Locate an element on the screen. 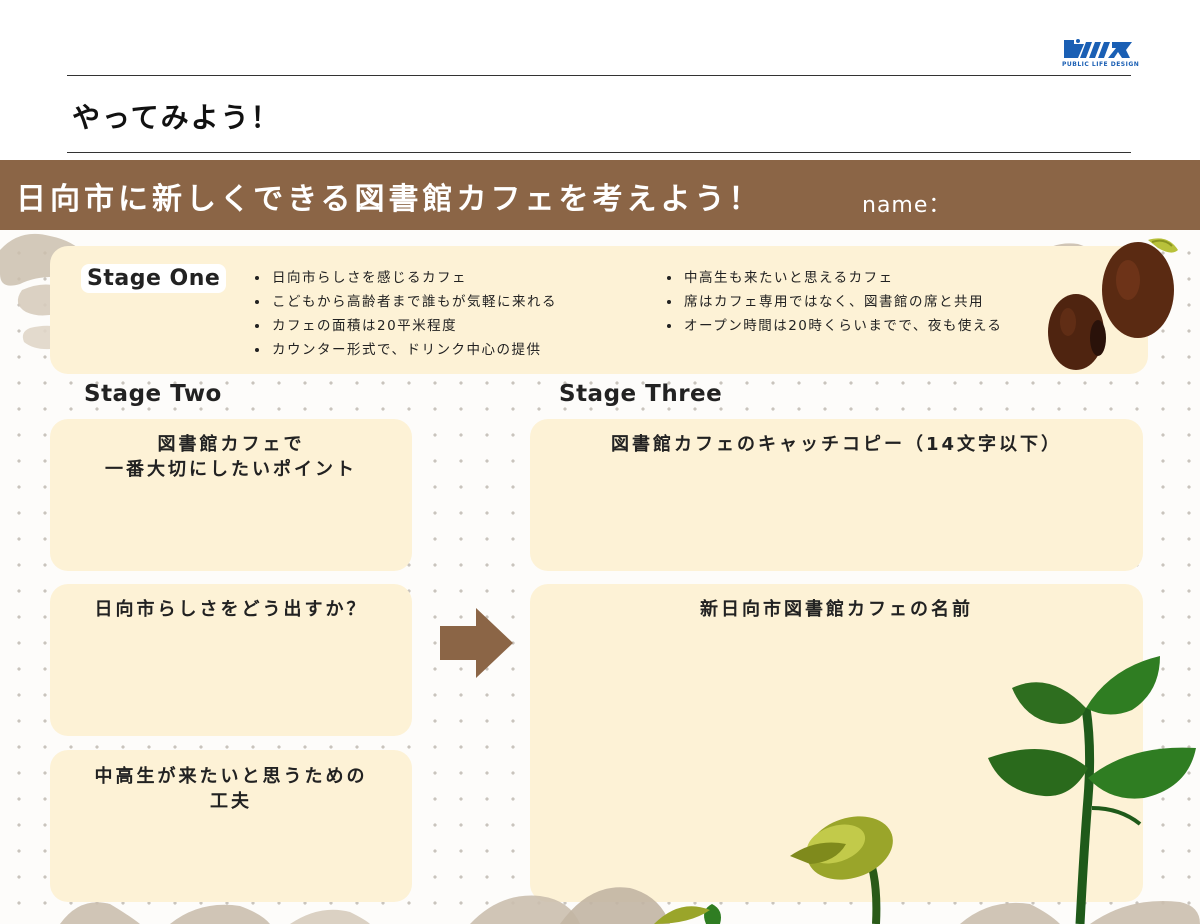 This screenshot has height=924, width=1200. header-top-rule is located at coordinates (599, 75).